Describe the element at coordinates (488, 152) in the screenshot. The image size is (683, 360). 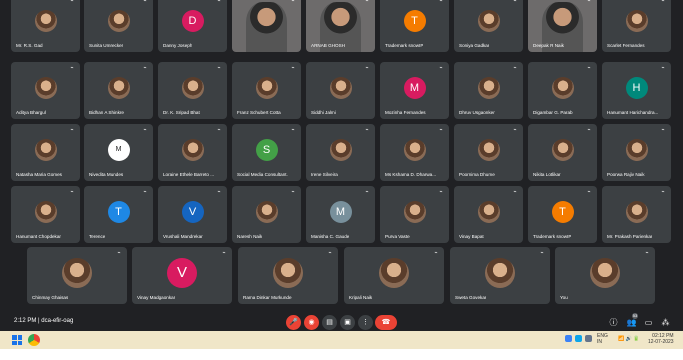
I see `participant-tile: ⌁ Poornima Dhume` at that location.